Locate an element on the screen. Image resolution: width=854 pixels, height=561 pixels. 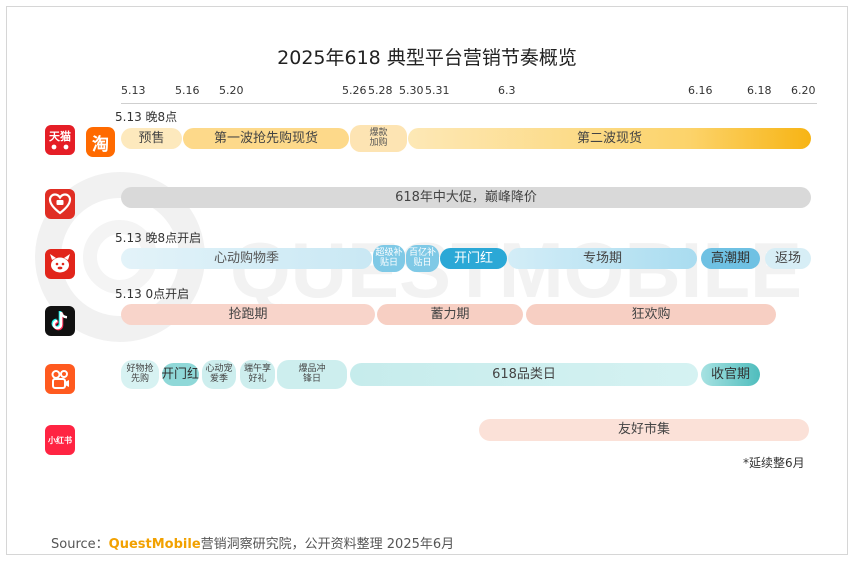
chart-title: 2025年618 典型平台营销节奏概览 is located at coordinates (427, 58).